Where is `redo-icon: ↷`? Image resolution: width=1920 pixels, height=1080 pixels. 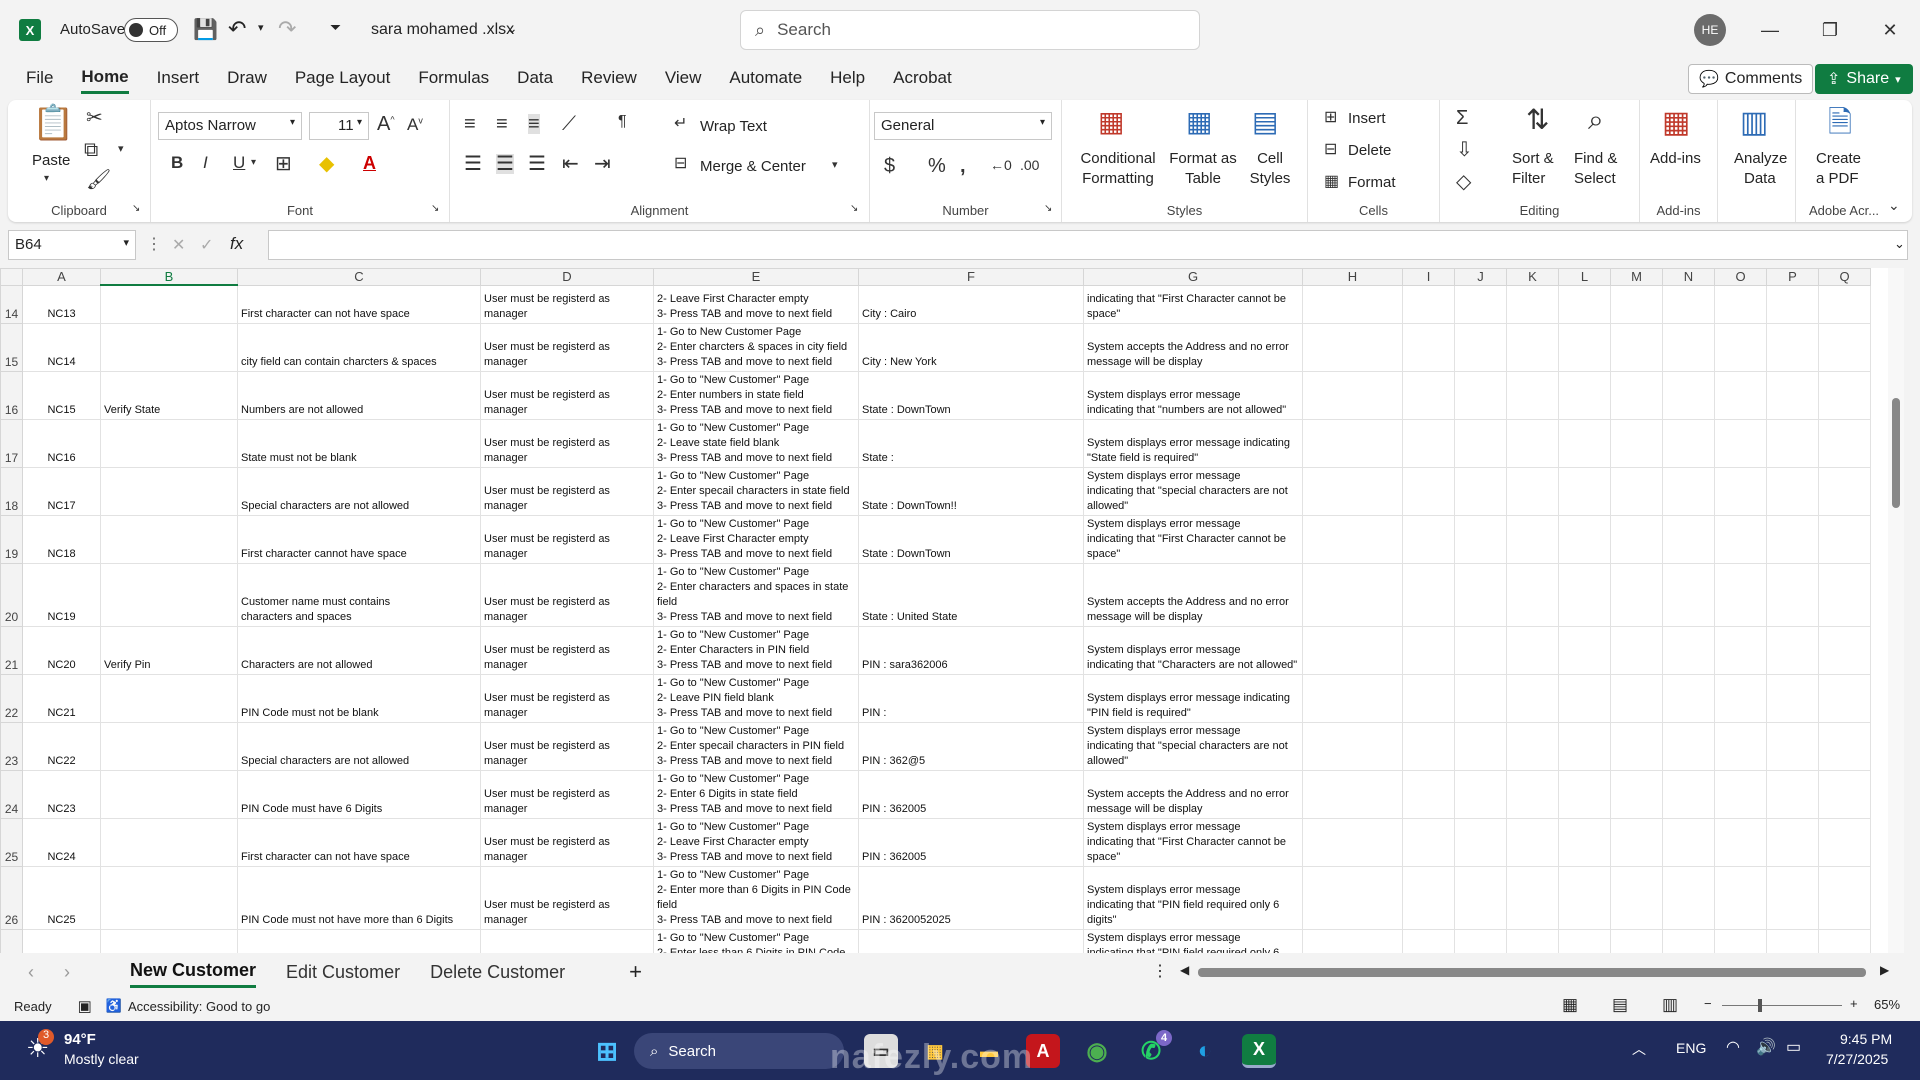
redo-icon: ↷ is located at coordinates (287, 29).